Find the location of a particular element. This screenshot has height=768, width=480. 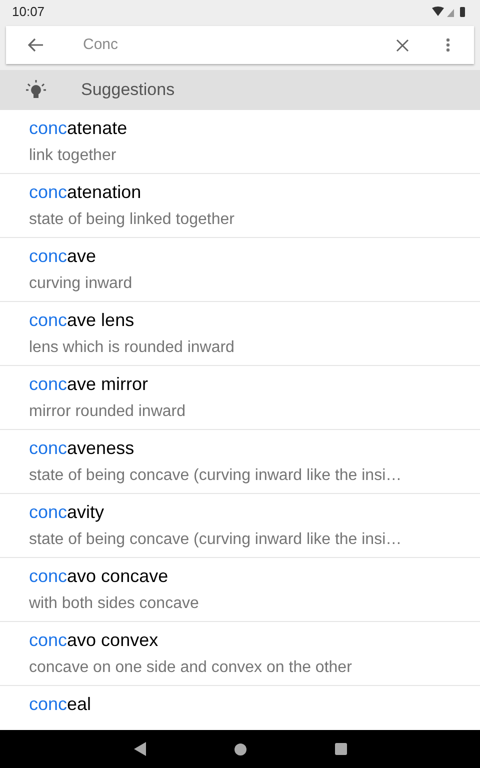

suggestion-word: concaveness is located at coordinates (82, 448).